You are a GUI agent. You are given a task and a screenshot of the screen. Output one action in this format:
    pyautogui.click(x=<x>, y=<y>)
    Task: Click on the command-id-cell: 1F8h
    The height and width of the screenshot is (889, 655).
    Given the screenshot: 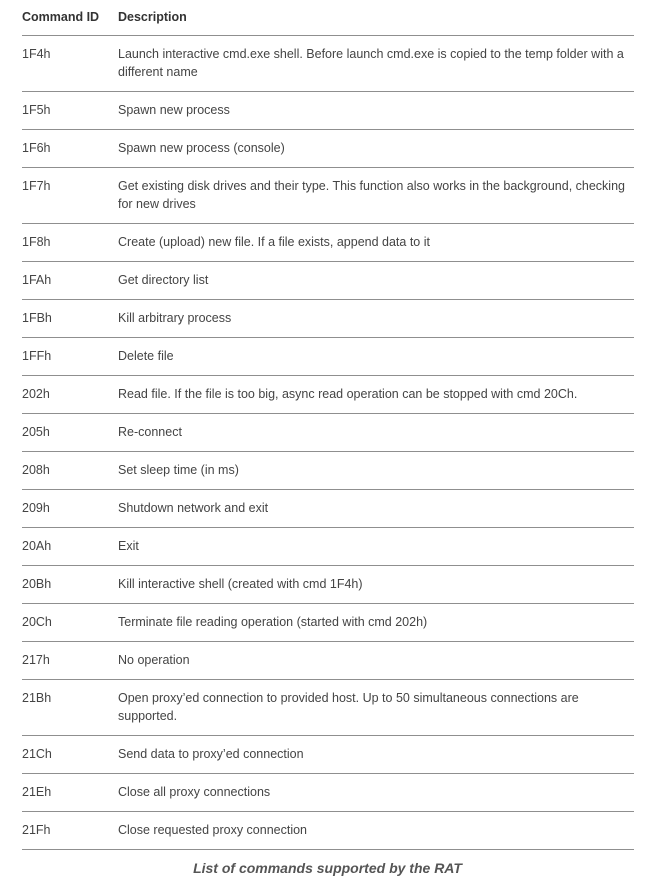 What is the action you would take?
    pyautogui.click(x=70, y=242)
    